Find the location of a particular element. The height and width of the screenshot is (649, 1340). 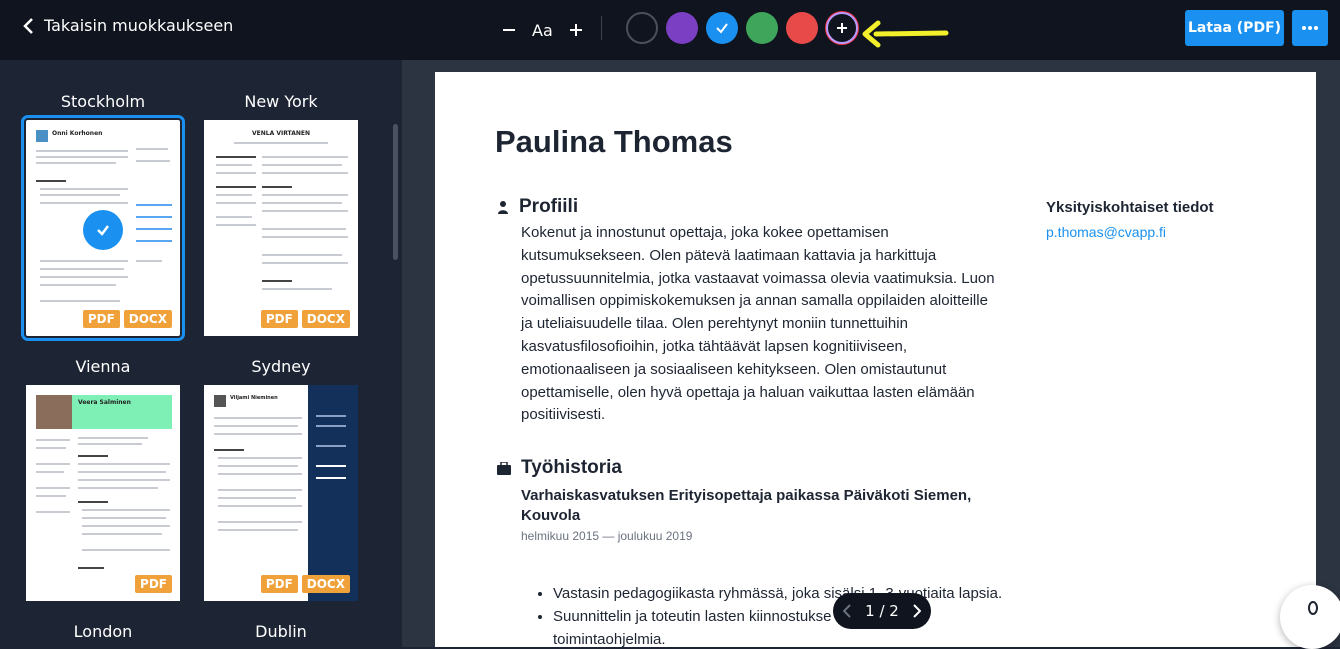

list-item: toimintaohjelmia. is located at coordinates (609, 638).